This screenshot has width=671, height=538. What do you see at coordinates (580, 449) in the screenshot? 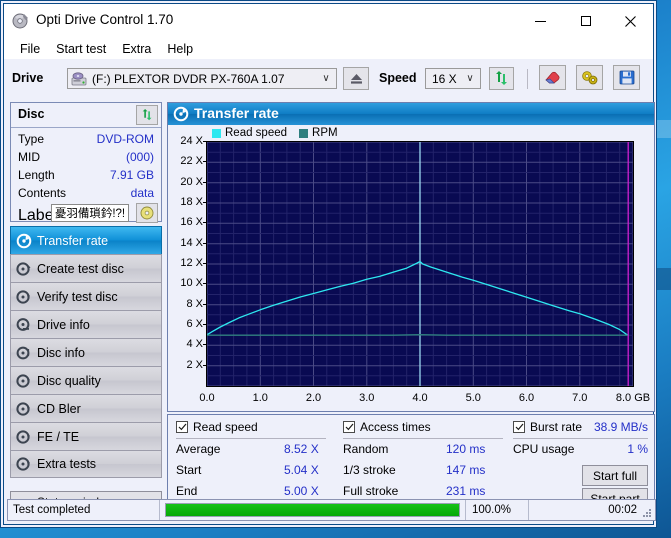
I see `result-row-cpu-usage: CPU usage 1 %` at bounding box center [580, 449].